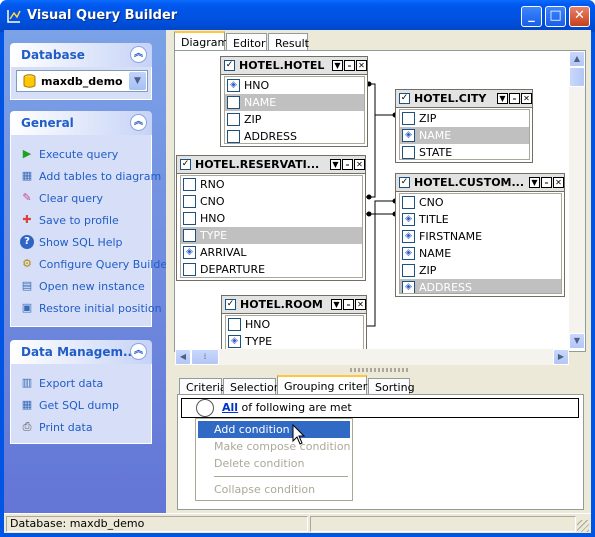 The width and height of the screenshot is (595, 537). Describe the element at coordinates (271, 201) in the screenshot. I see `field-row: CNO` at that location.